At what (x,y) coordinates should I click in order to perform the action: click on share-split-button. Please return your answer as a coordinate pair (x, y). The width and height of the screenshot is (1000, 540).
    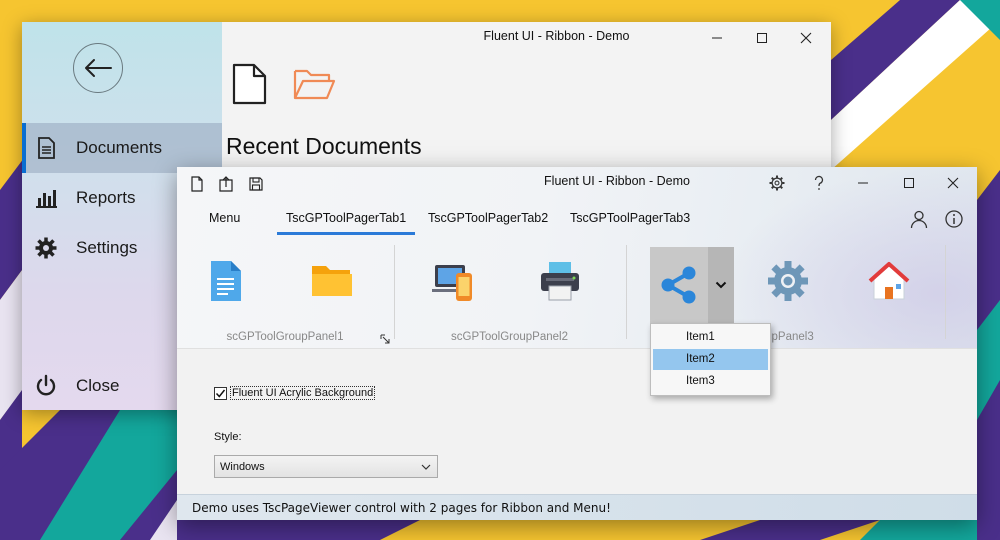
    Looking at the image, I should click on (679, 285).